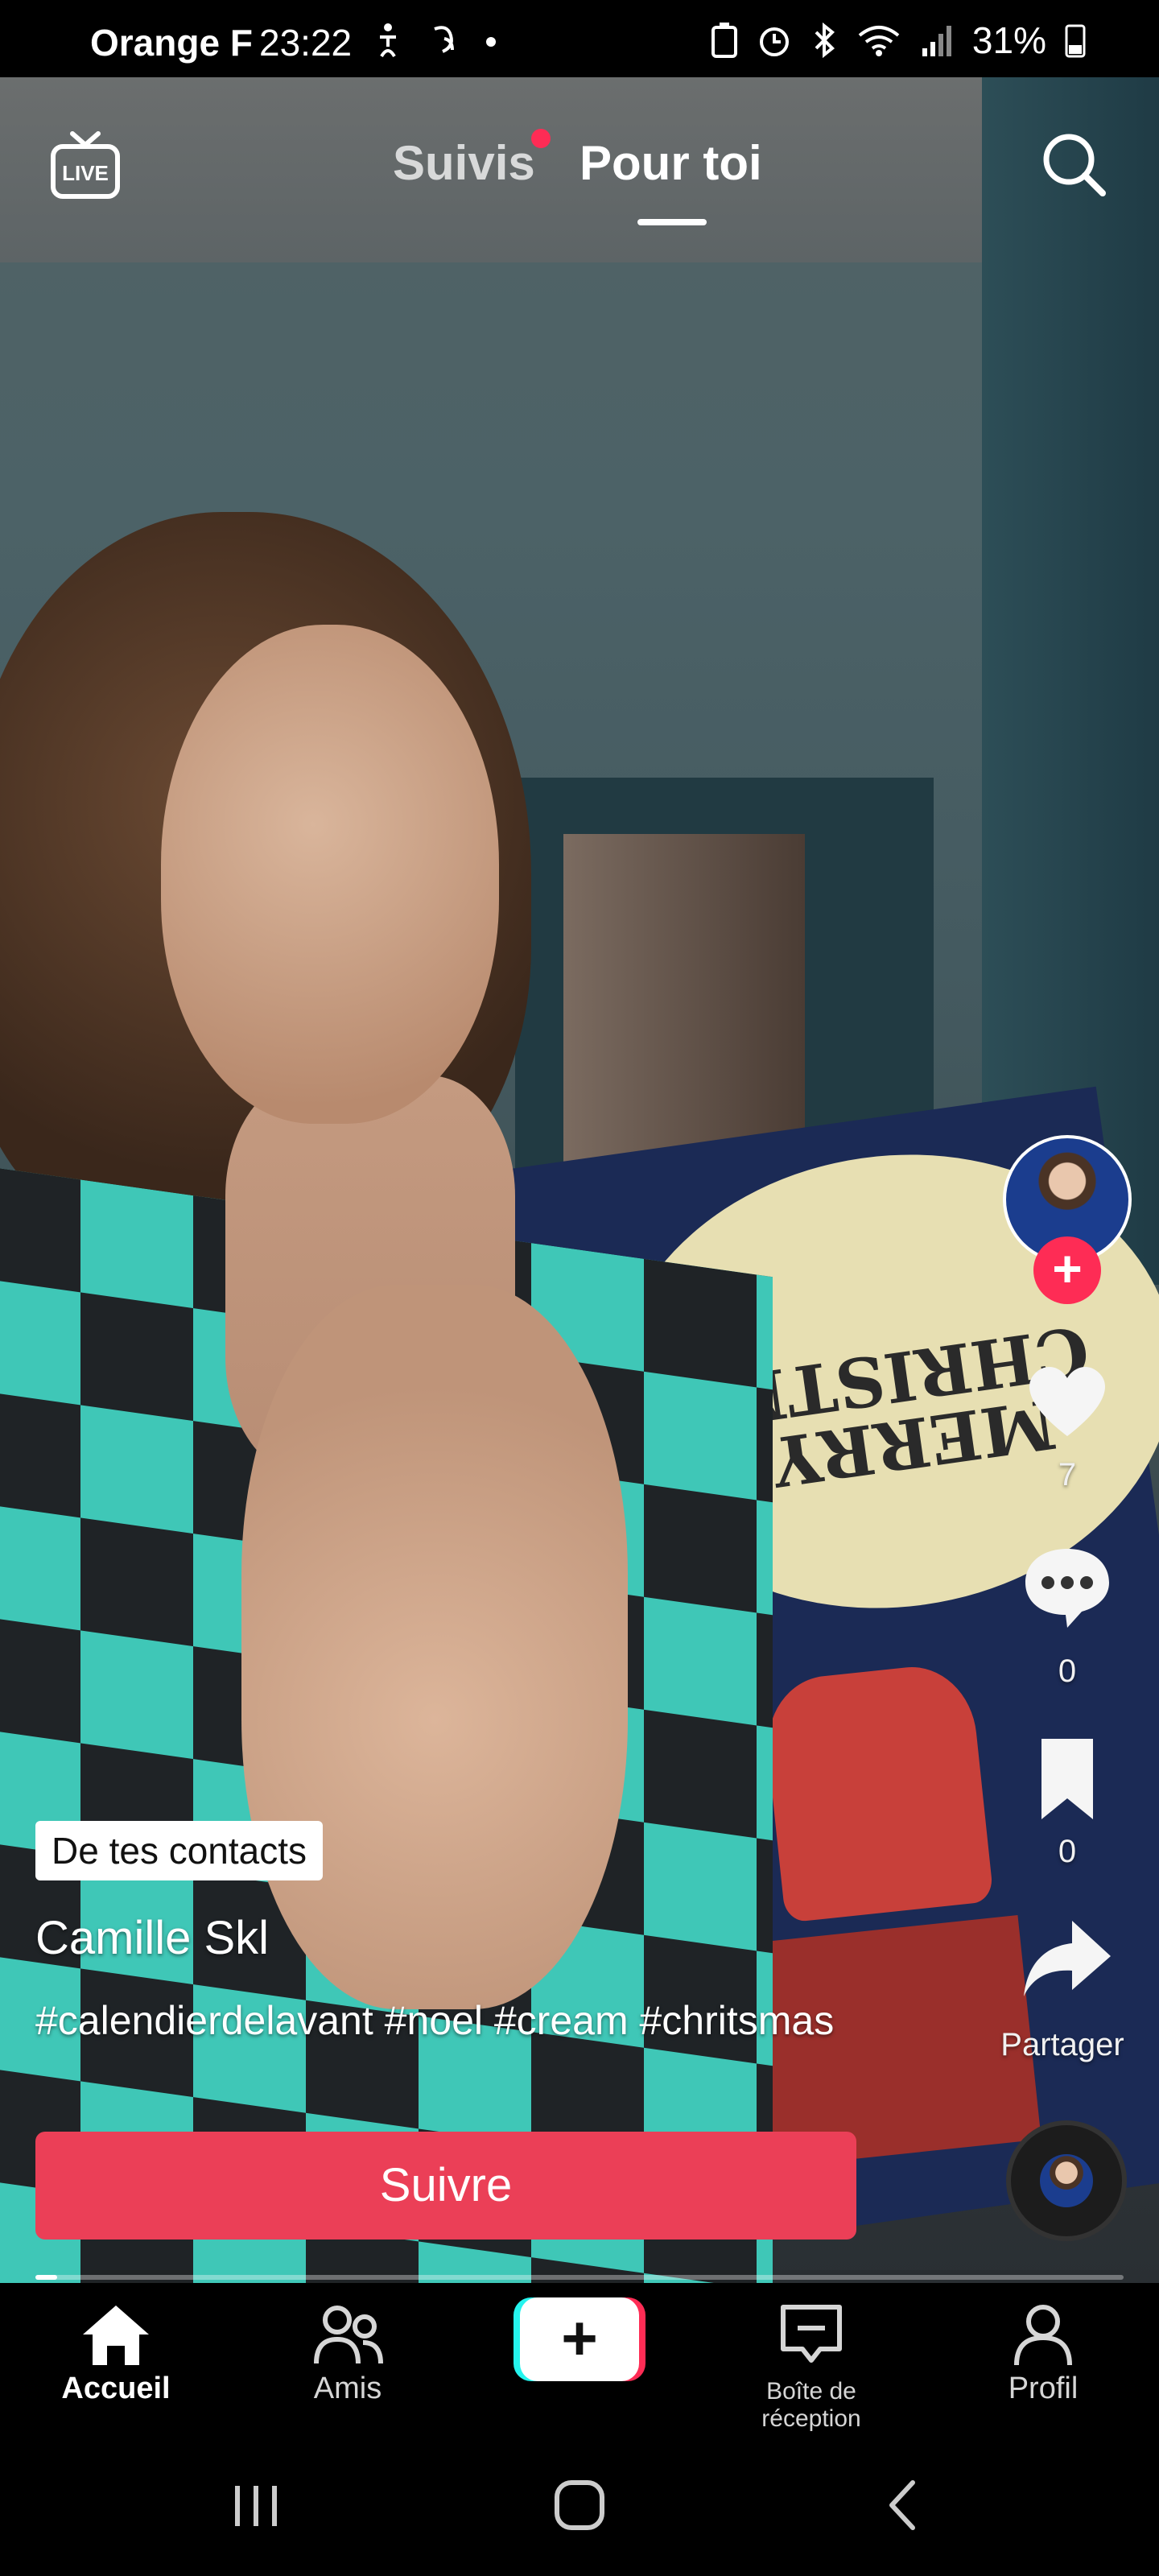 This screenshot has height=2576, width=1159. What do you see at coordinates (85, 173) in the screenshot?
I see `live-label: LIVE` at bounding box center [85, 173].